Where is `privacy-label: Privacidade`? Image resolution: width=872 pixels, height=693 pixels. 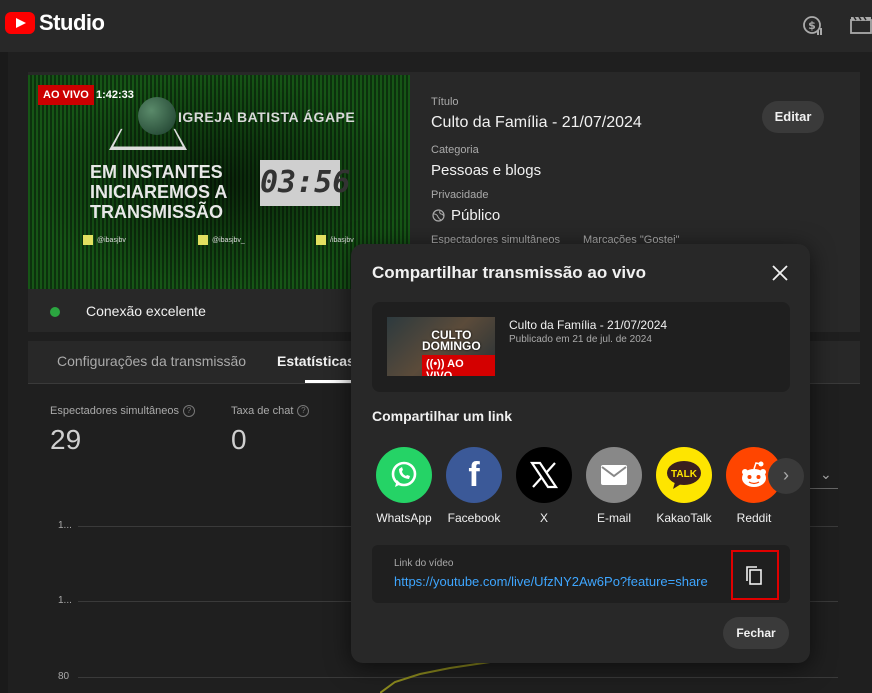
privacy-label: Privacidade is located at coordinates (460, 195).